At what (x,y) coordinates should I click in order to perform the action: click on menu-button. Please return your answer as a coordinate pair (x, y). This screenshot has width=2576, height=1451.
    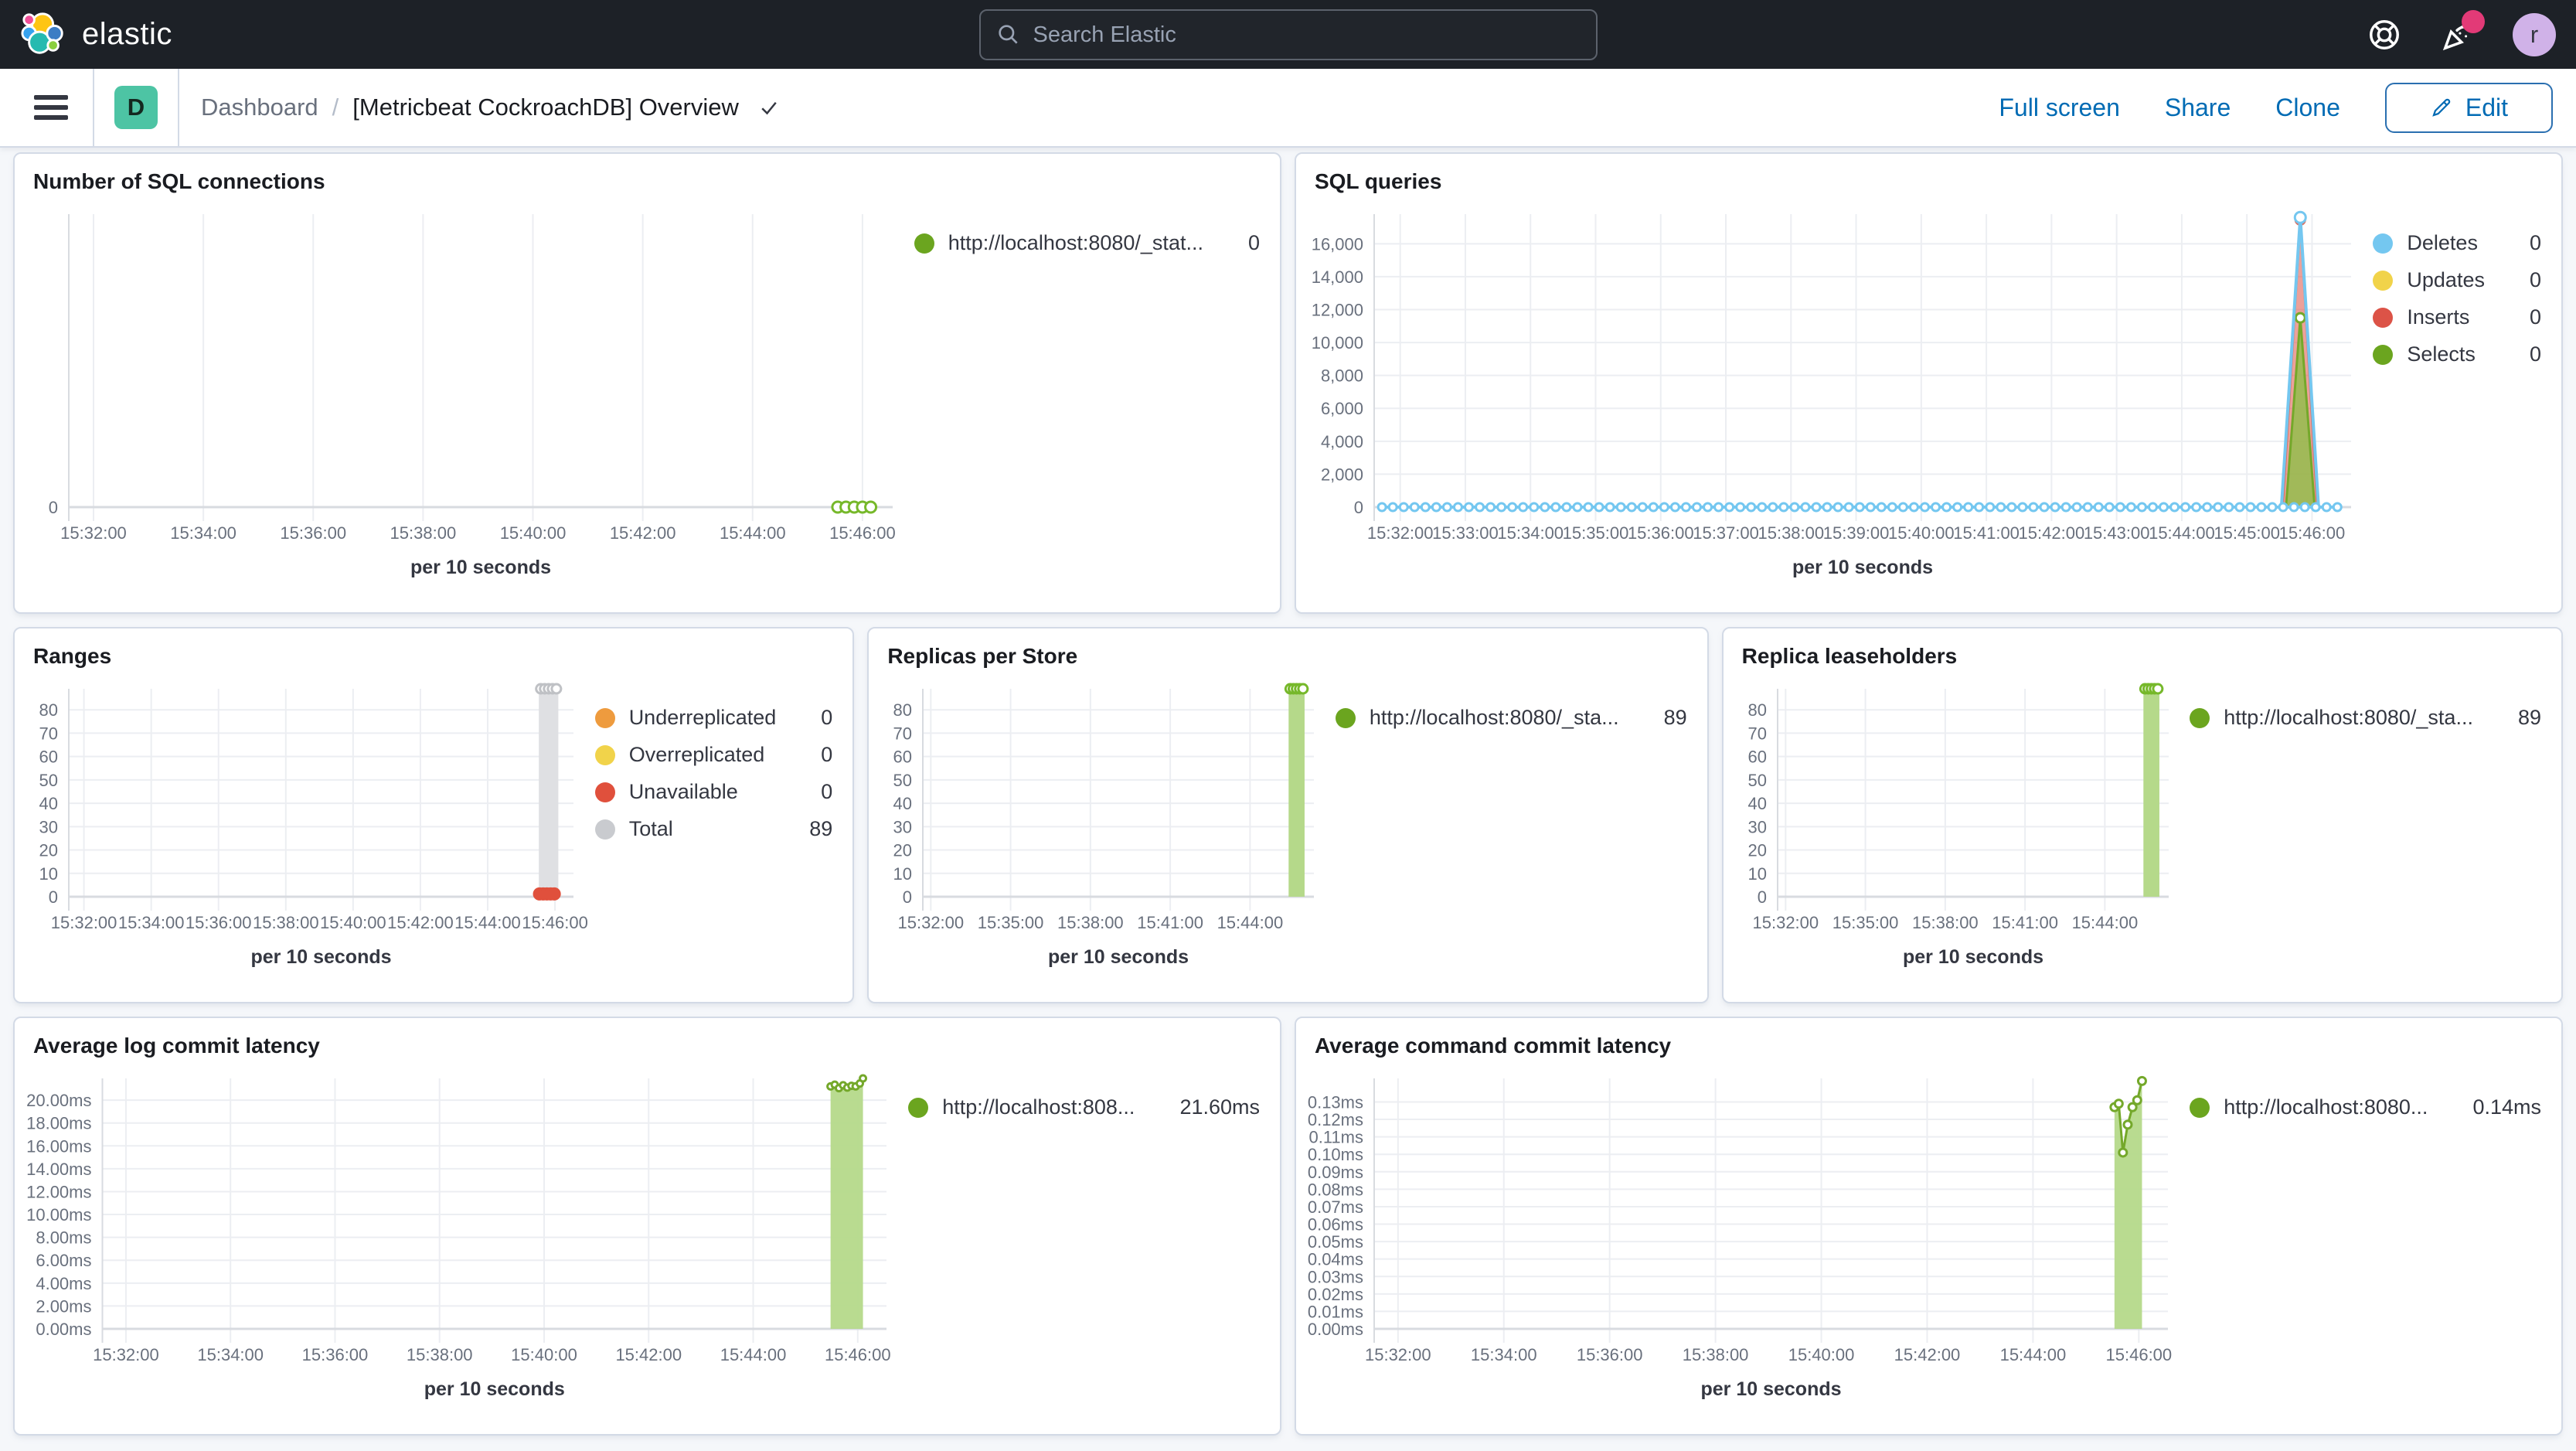
    Looking at the image, I should click on (58, 107).